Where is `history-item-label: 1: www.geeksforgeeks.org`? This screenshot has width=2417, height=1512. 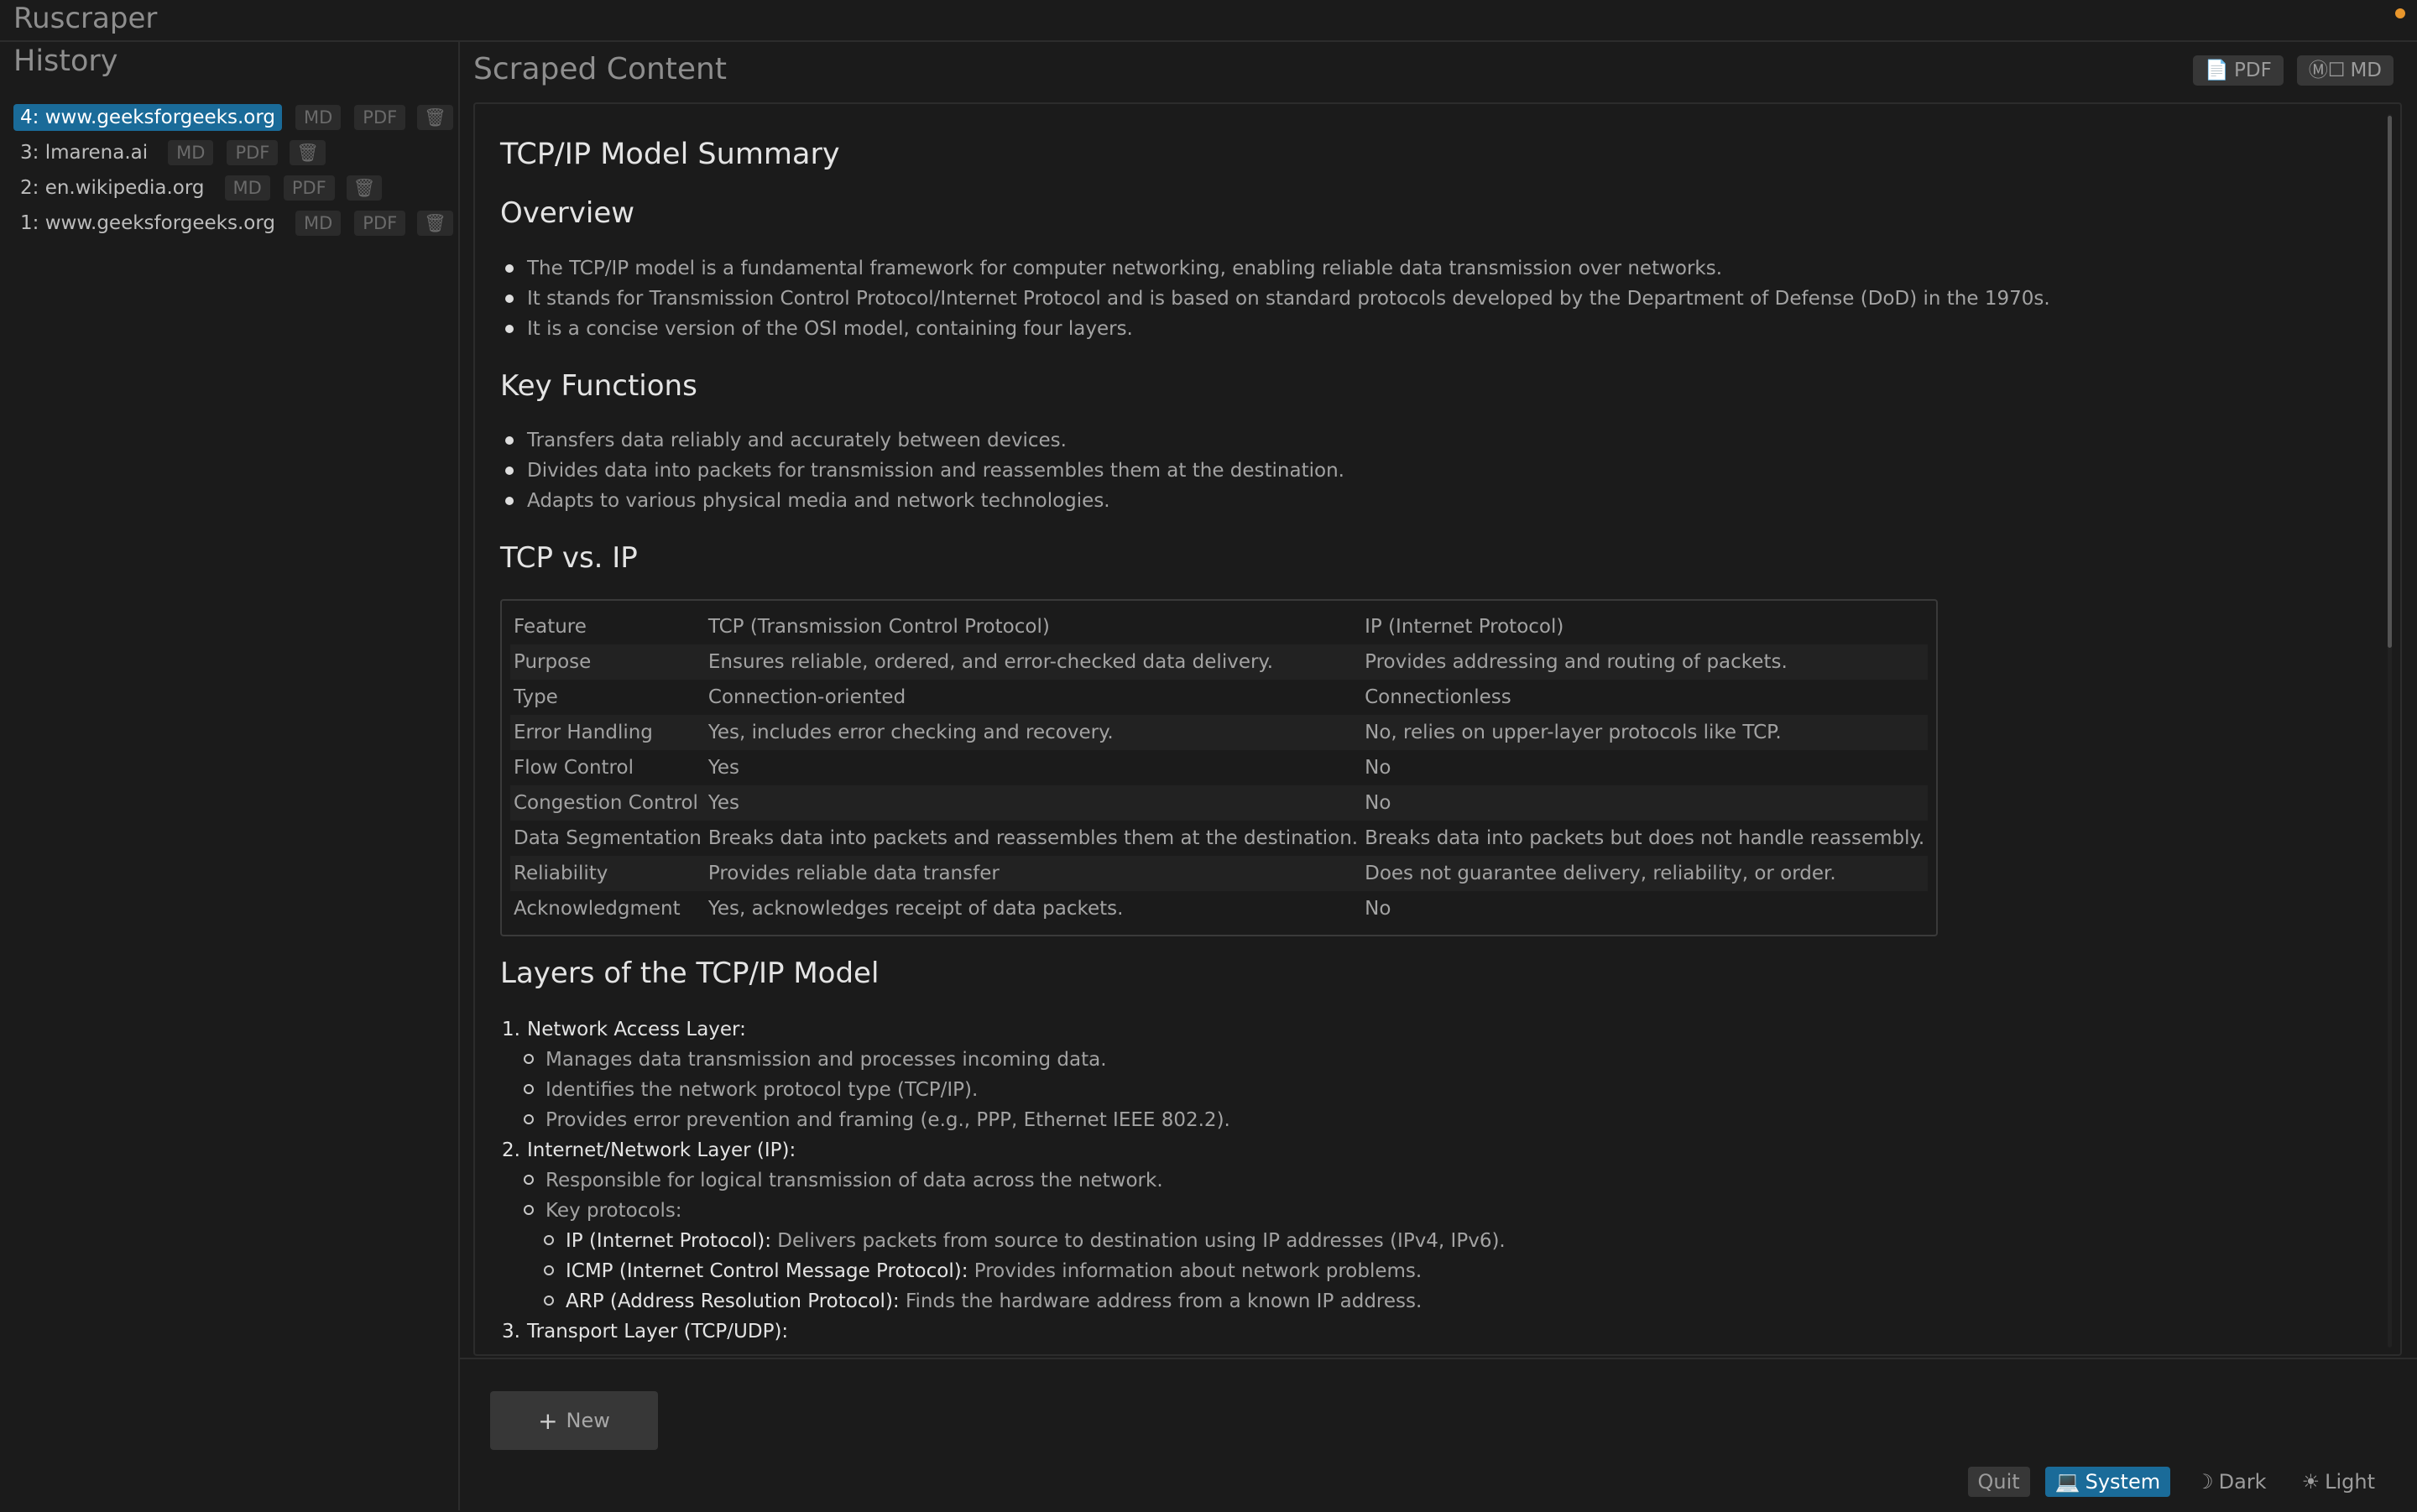
history-item-label: 1: www.geeksforgeeks.org is located at coordinates (147, 223).